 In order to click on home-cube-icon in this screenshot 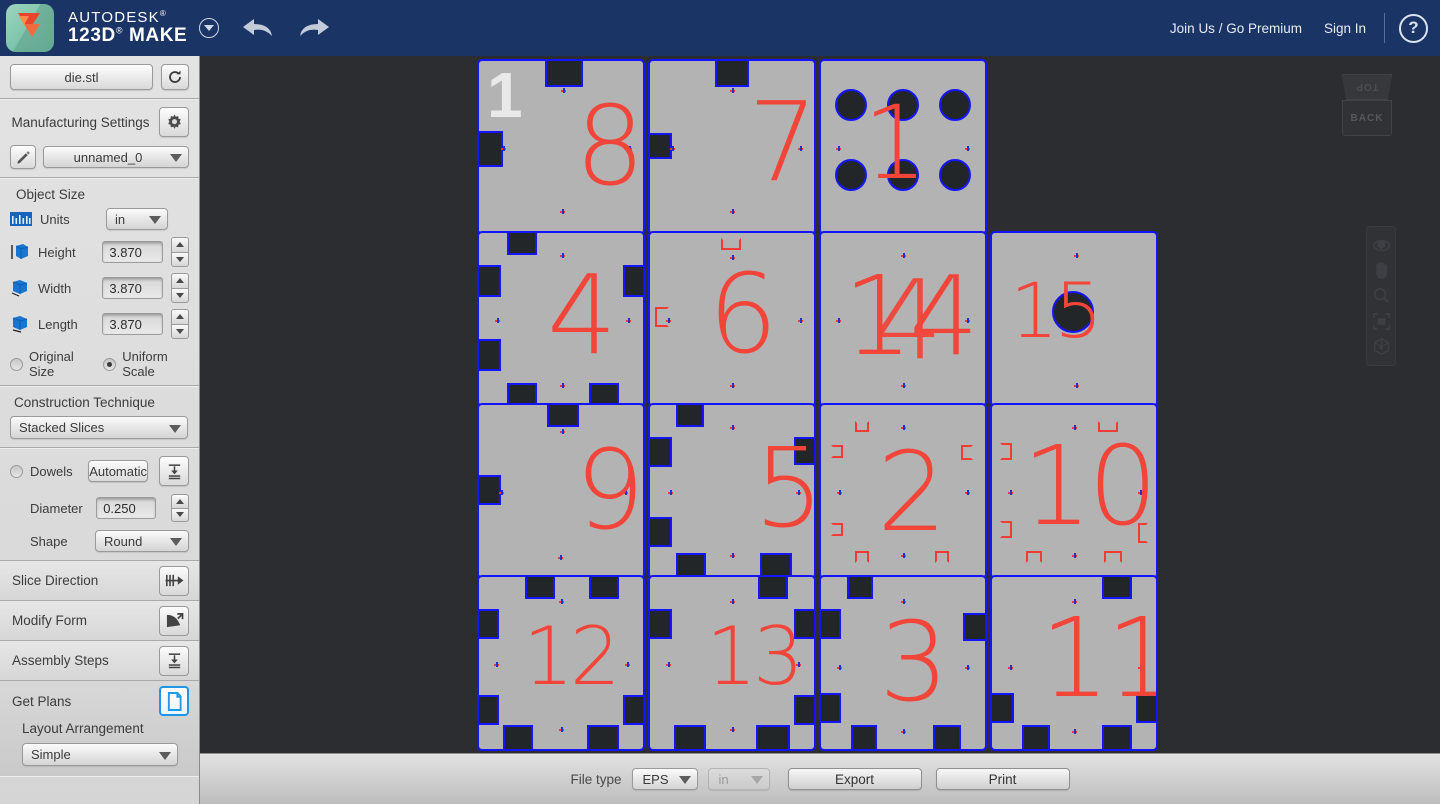, I will do `click(1381, 346)`.